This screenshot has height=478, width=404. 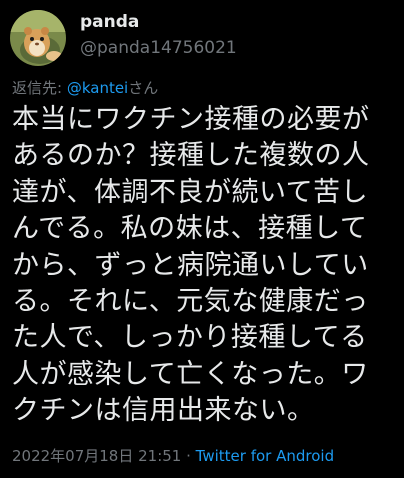 I want to click on user-handle: @panda14756021, so click(x=158, y=48).